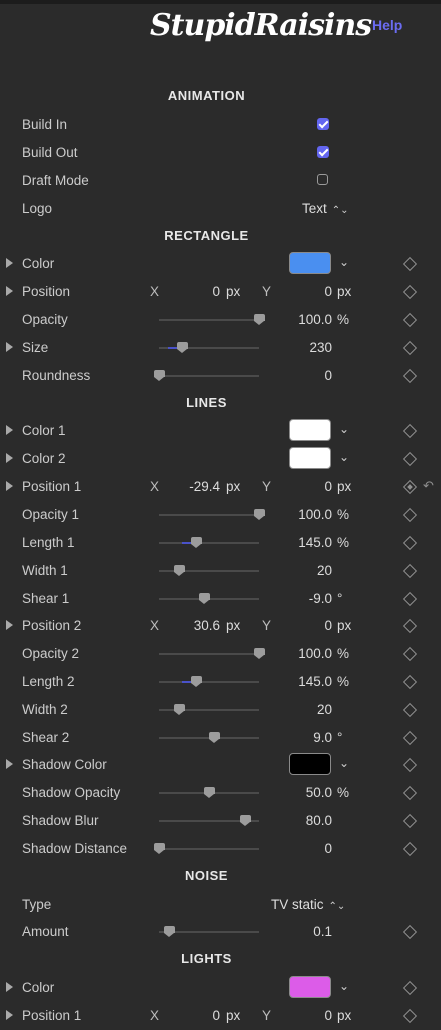 The image size is (441, 1030). Describe the element at coordinates (301, 931) in the screenshot. I see `noise-amount-value: 0.1` at that location.